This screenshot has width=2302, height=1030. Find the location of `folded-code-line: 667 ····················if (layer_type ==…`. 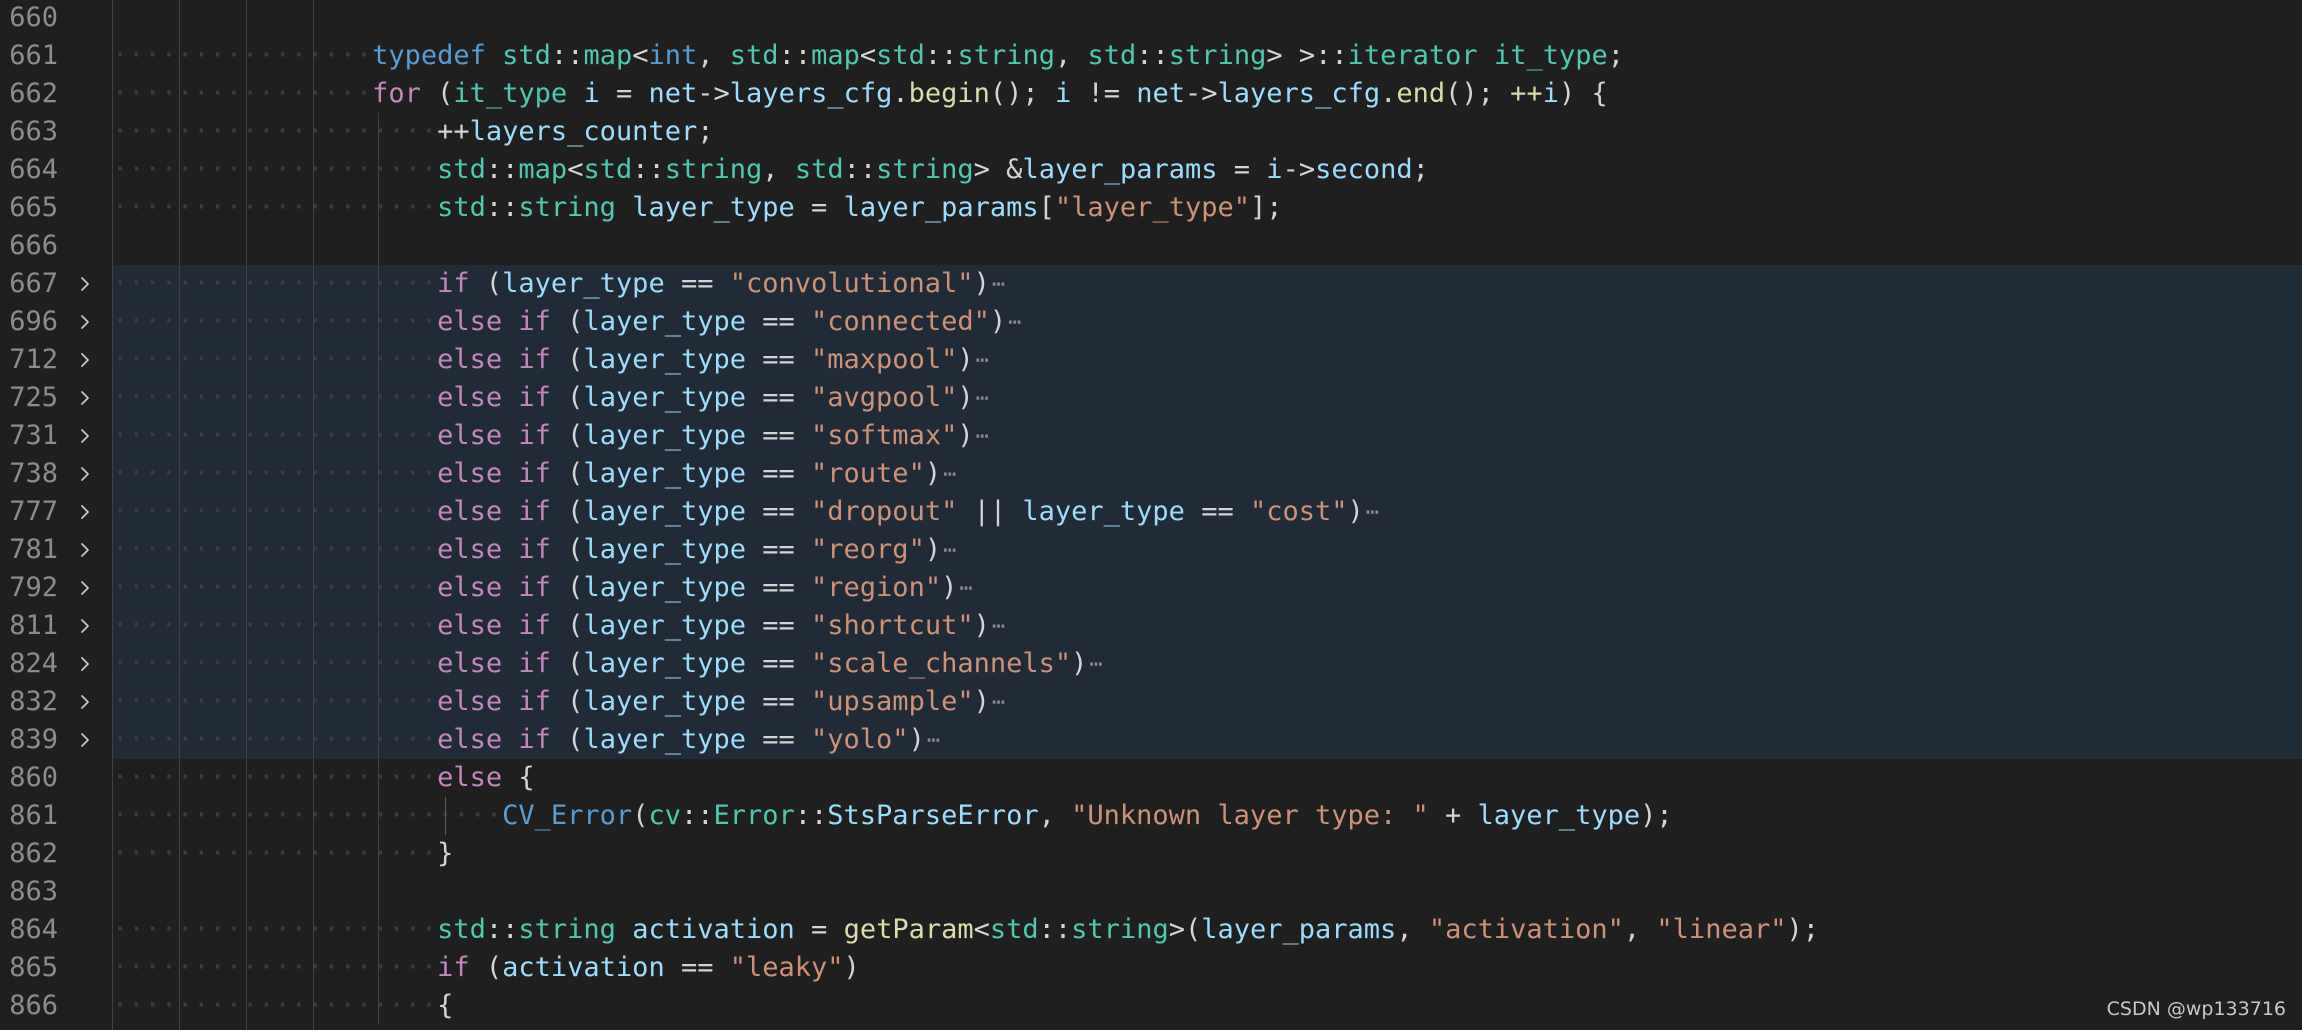

folded-code-line: 667 ····················if (layer_type ==… is located at coordinates (1151, 284).